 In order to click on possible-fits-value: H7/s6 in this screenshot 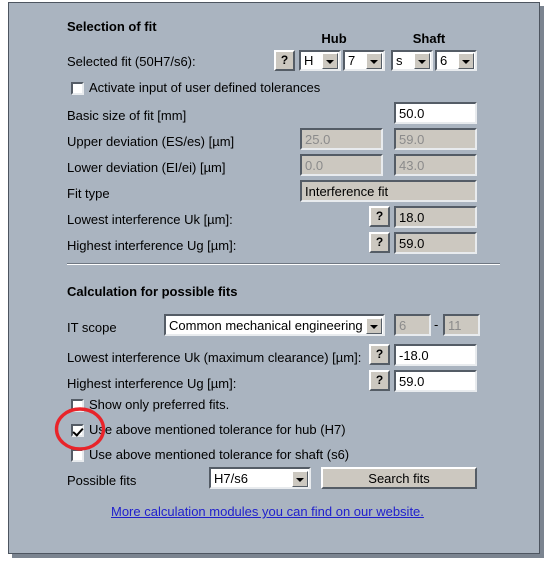, I will do `click(231, 478)`.